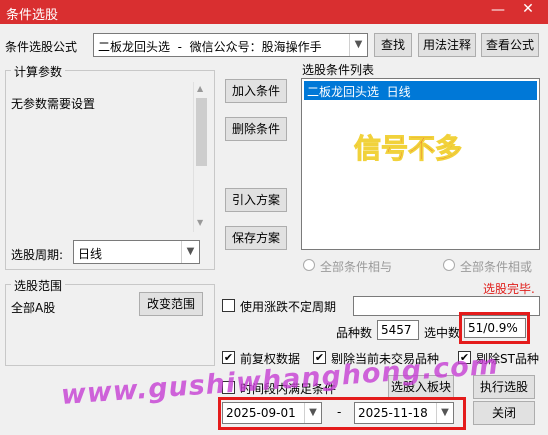  What do you see at coordinates (274, 12) in the screenshot?
I see `title-bar: 条件选股 — ✕` at bounding box center [274, 12].